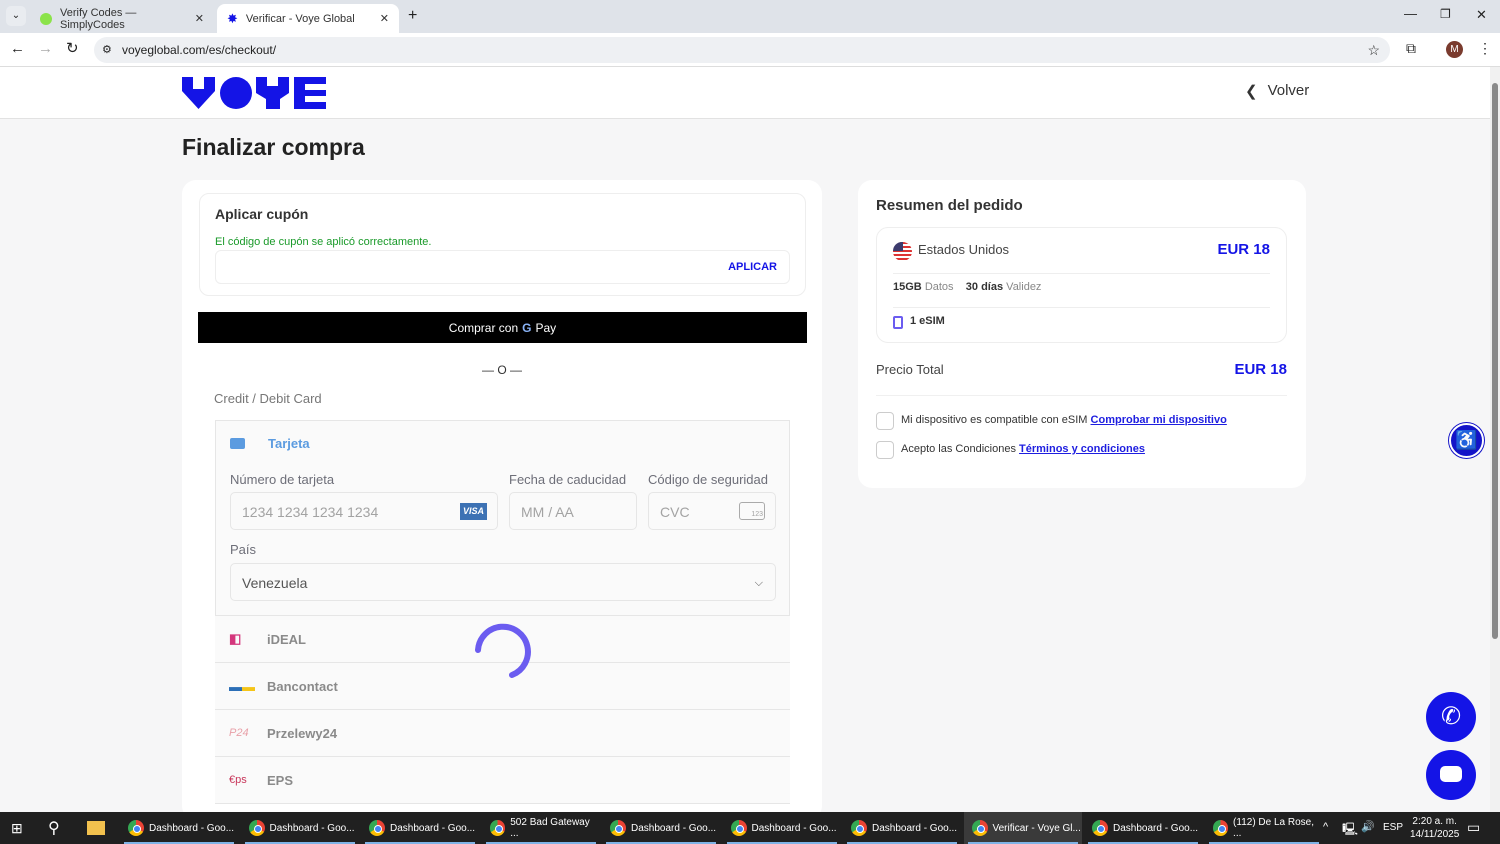 The image size is (1500, 844). What do you see at coordinates (1260, 369) in the screenshot?
I see `total-price: EUR 18` at bounding box center [1260, 369].